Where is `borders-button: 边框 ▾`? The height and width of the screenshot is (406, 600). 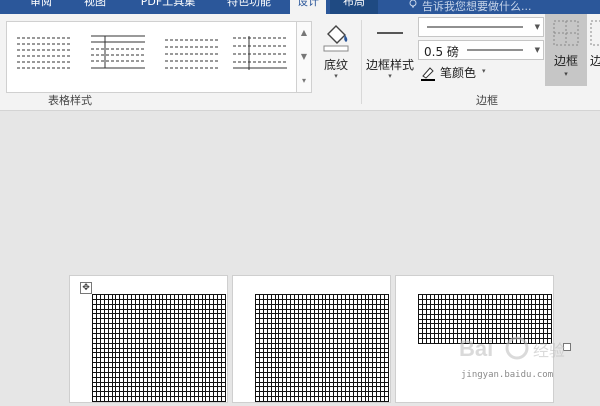
borders-button: 边框 ▾ is located at coordinates (566, 50).